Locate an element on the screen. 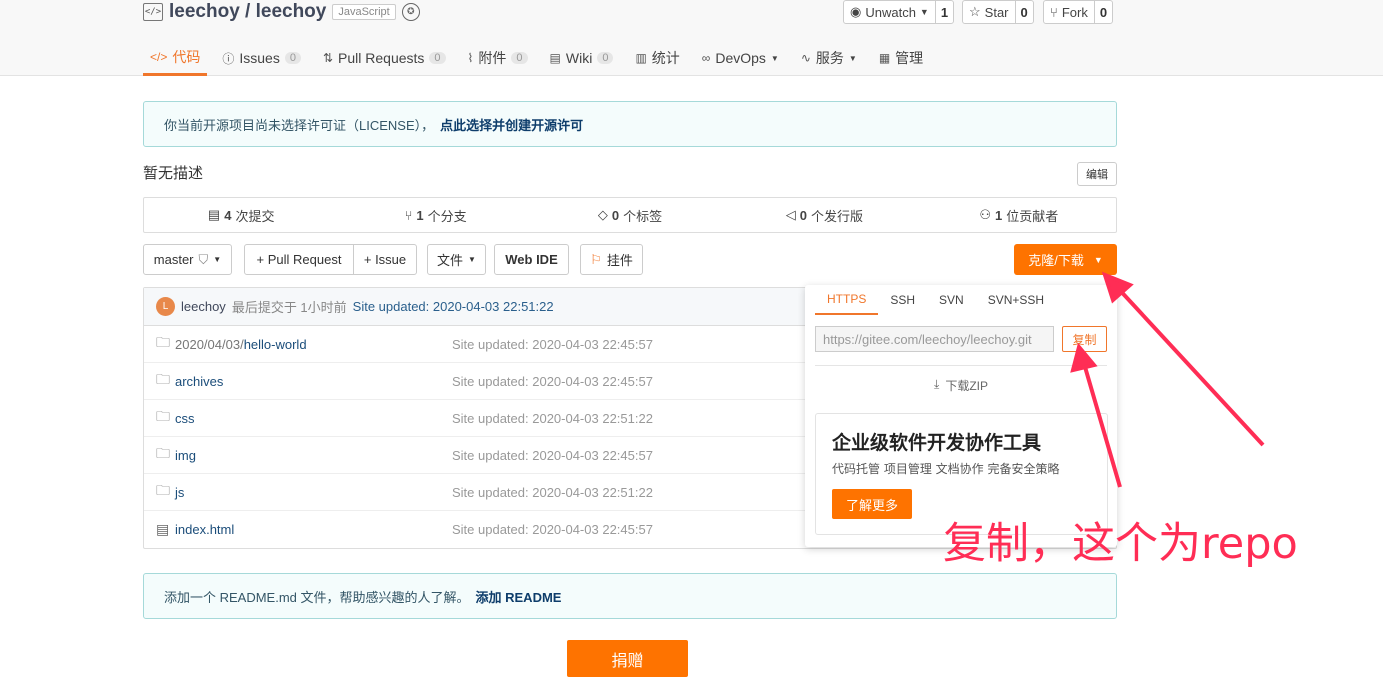  bookmark-icon: ⚐ is located at coordinates (596, 259).